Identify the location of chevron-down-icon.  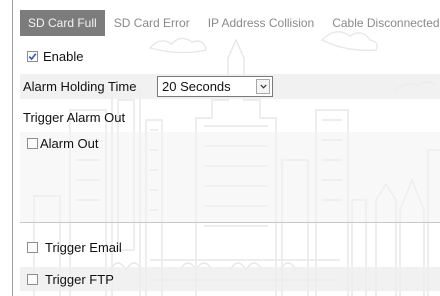
(263, 86).